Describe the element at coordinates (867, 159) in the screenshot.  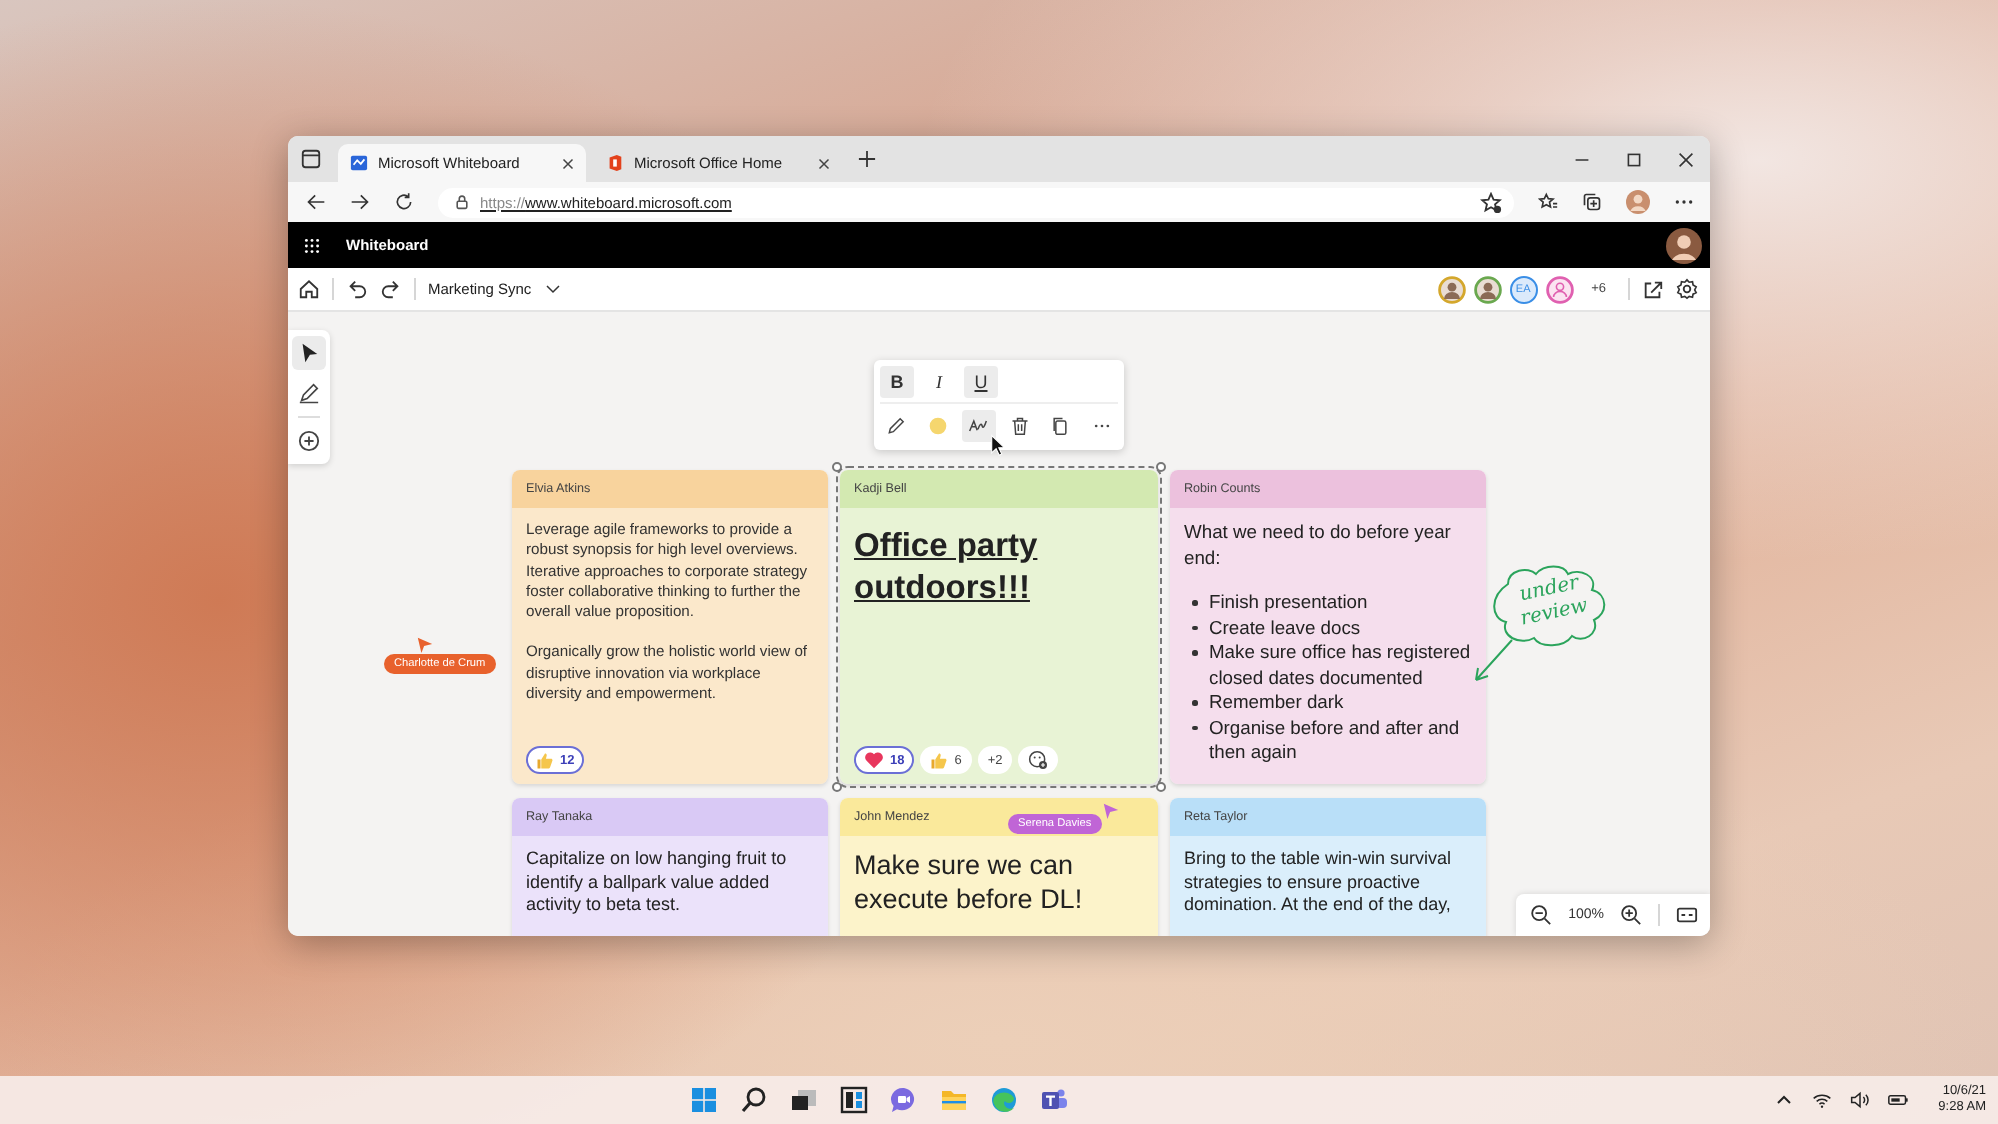
I see `new-tab-icon` at that location.